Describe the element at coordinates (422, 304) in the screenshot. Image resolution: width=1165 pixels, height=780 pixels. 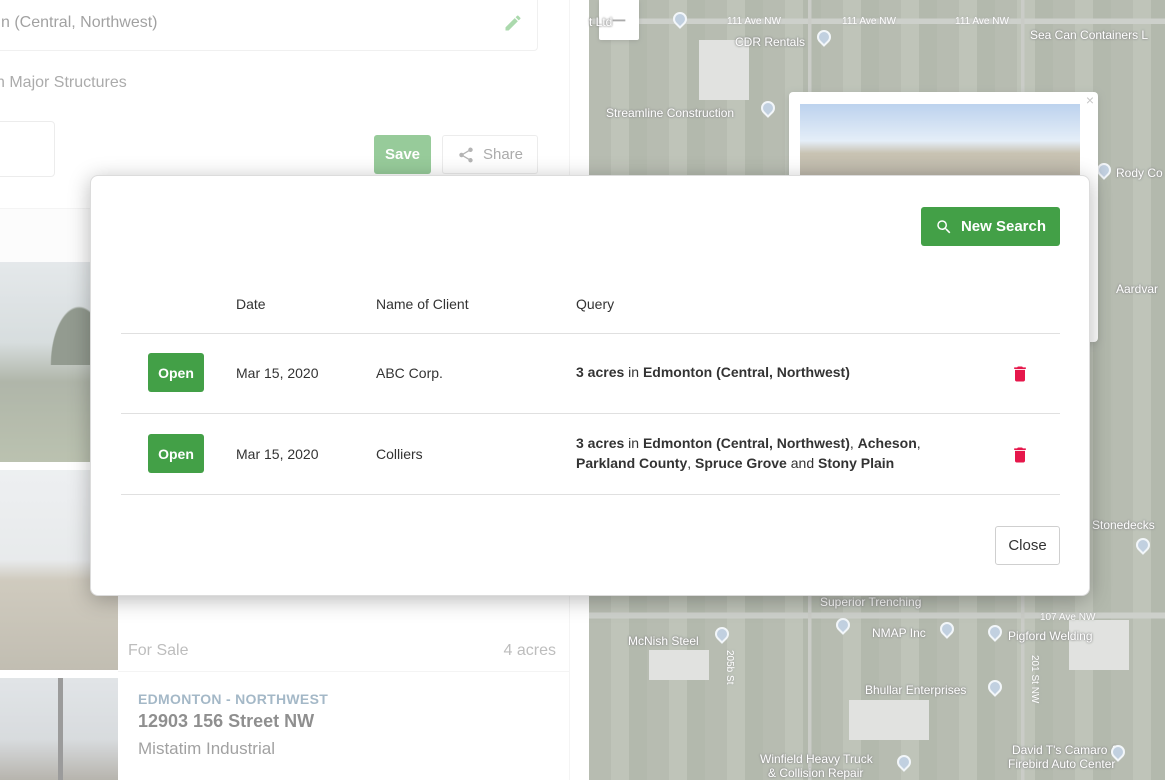
I see `column-header-client: Name of Client` at that location.